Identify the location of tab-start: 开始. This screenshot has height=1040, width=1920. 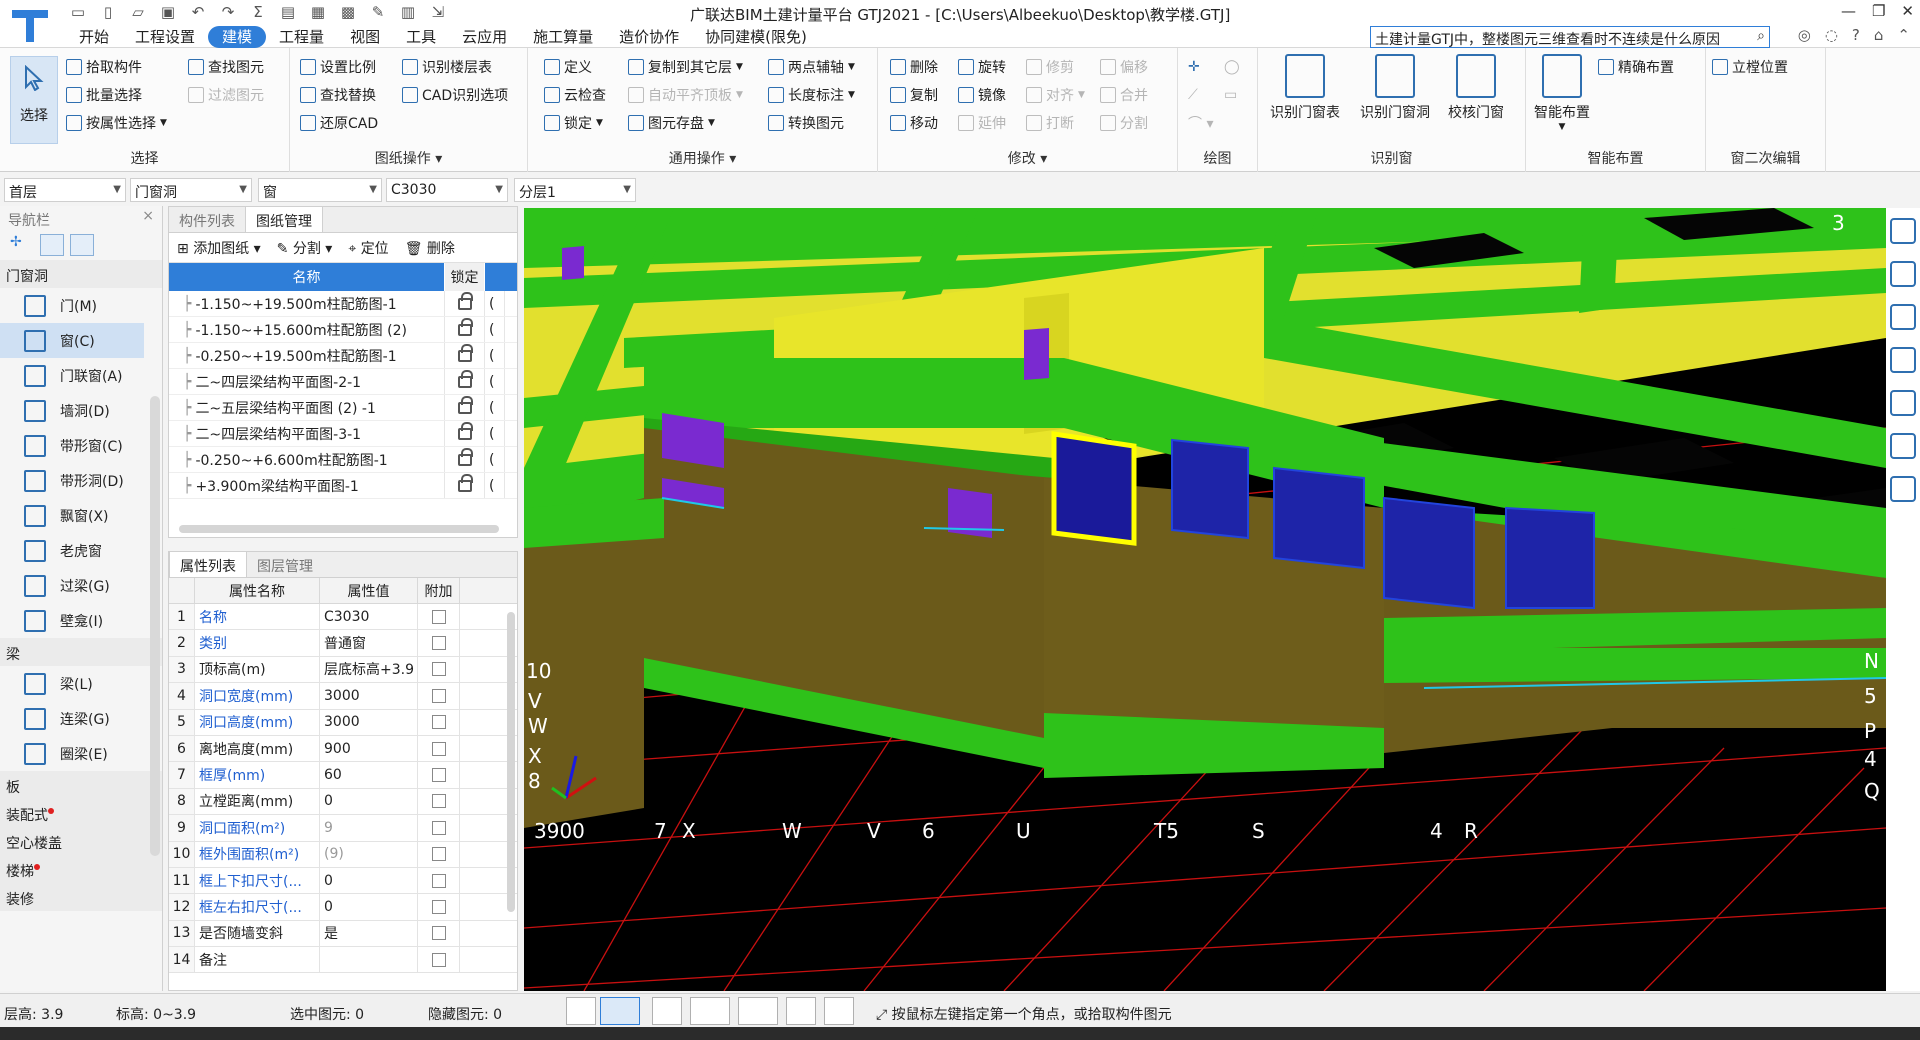
(94, 37).